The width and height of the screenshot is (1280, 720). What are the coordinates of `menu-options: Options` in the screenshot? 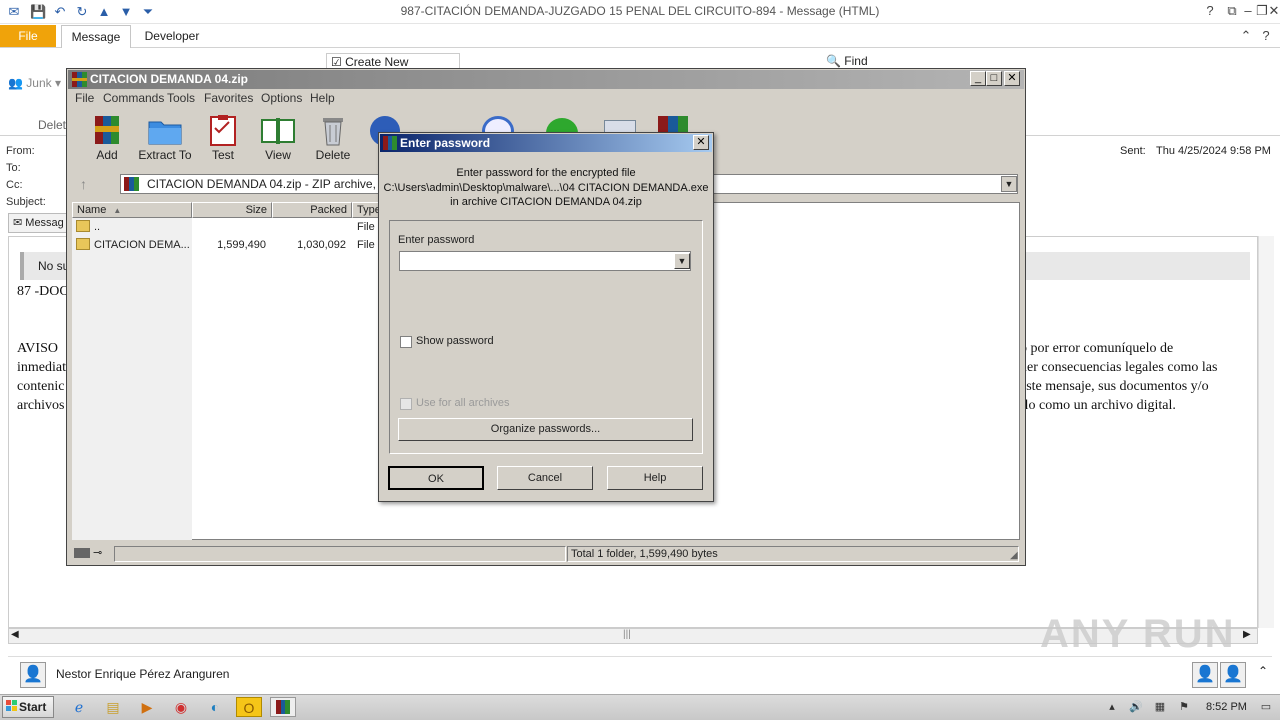 It's located at (281, 98).